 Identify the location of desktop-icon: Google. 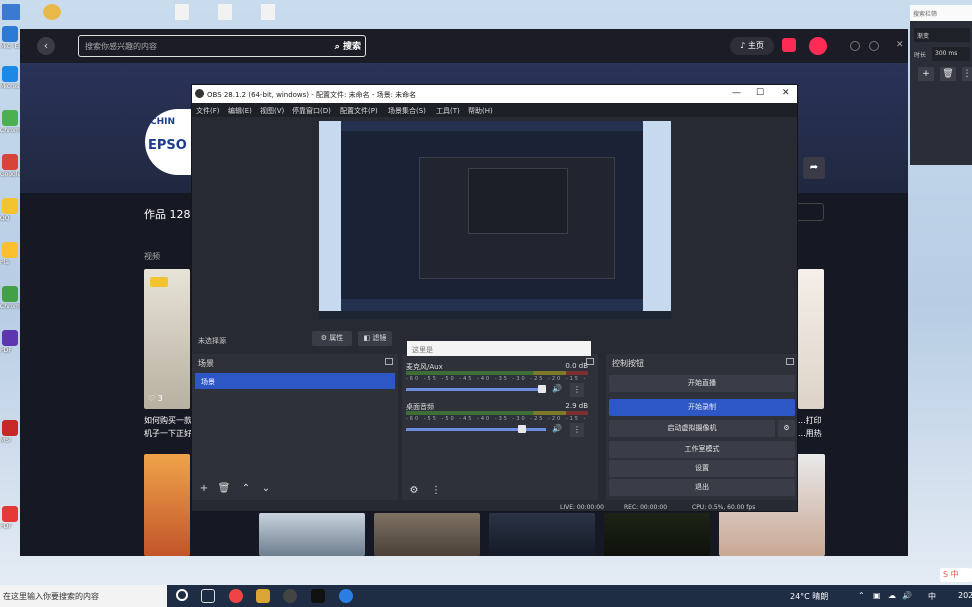
(10, 171).